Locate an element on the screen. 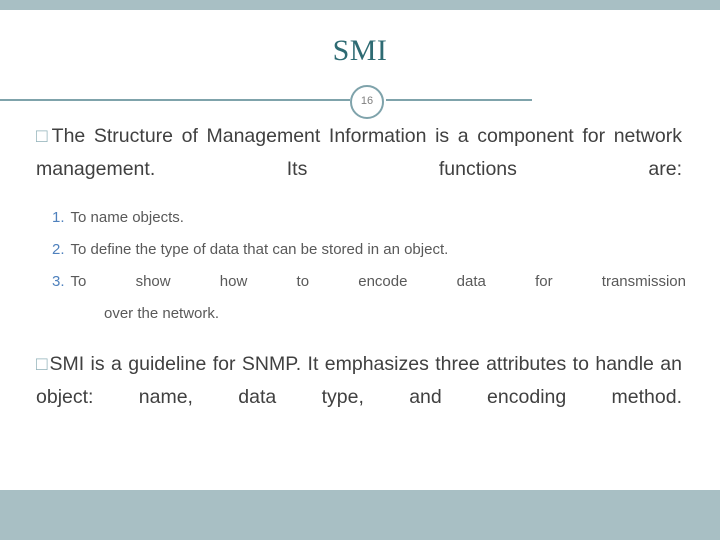 Image resolution: width=720 pixels, height=540 pixels. sub-list-item-2-number: 2. is located at coordinates (58, 249).